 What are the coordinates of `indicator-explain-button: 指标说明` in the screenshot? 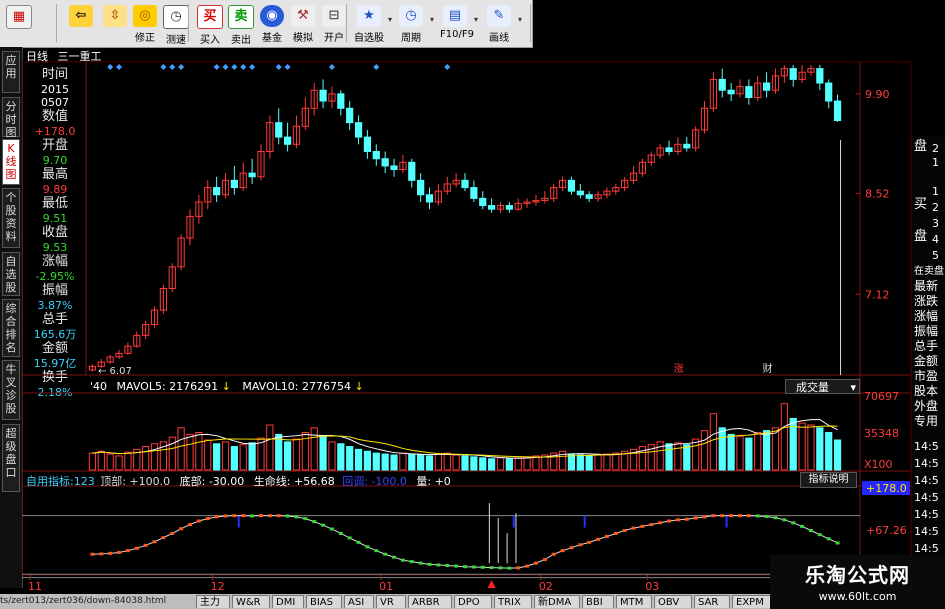 It's located at (828, 480).